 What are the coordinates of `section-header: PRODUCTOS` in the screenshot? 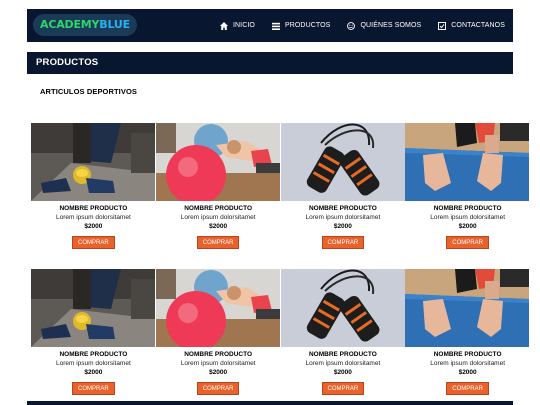 It's located at (270, 63).